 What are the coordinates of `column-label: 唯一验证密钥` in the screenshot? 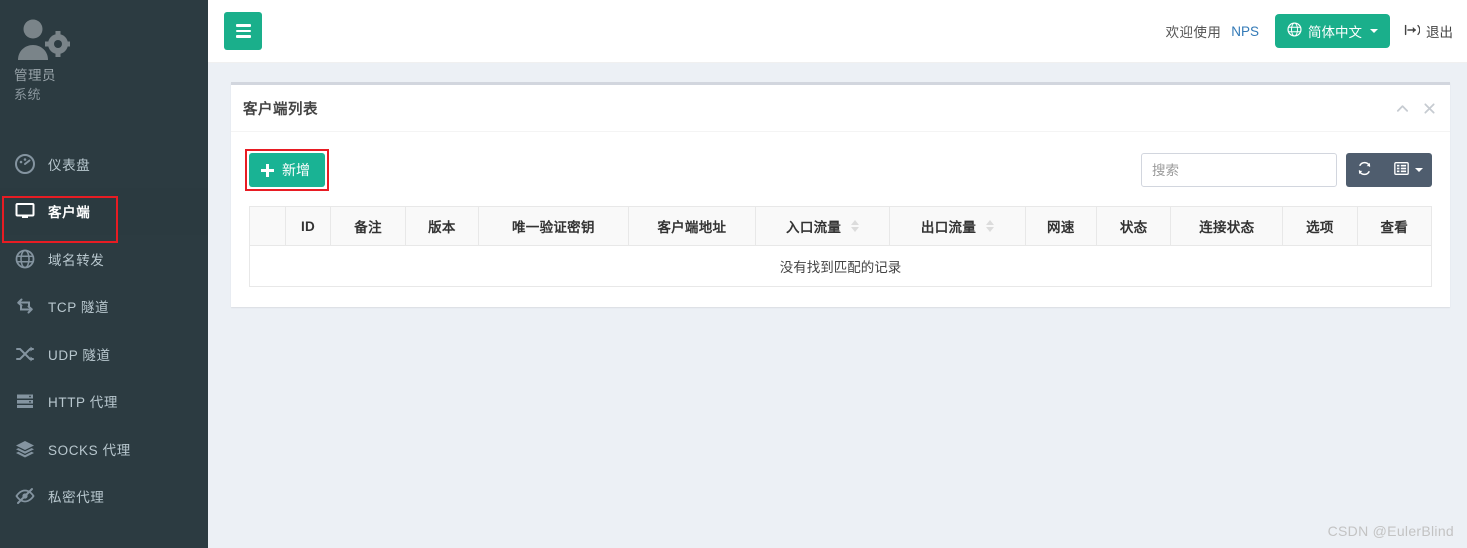 It's located at (553, 227).